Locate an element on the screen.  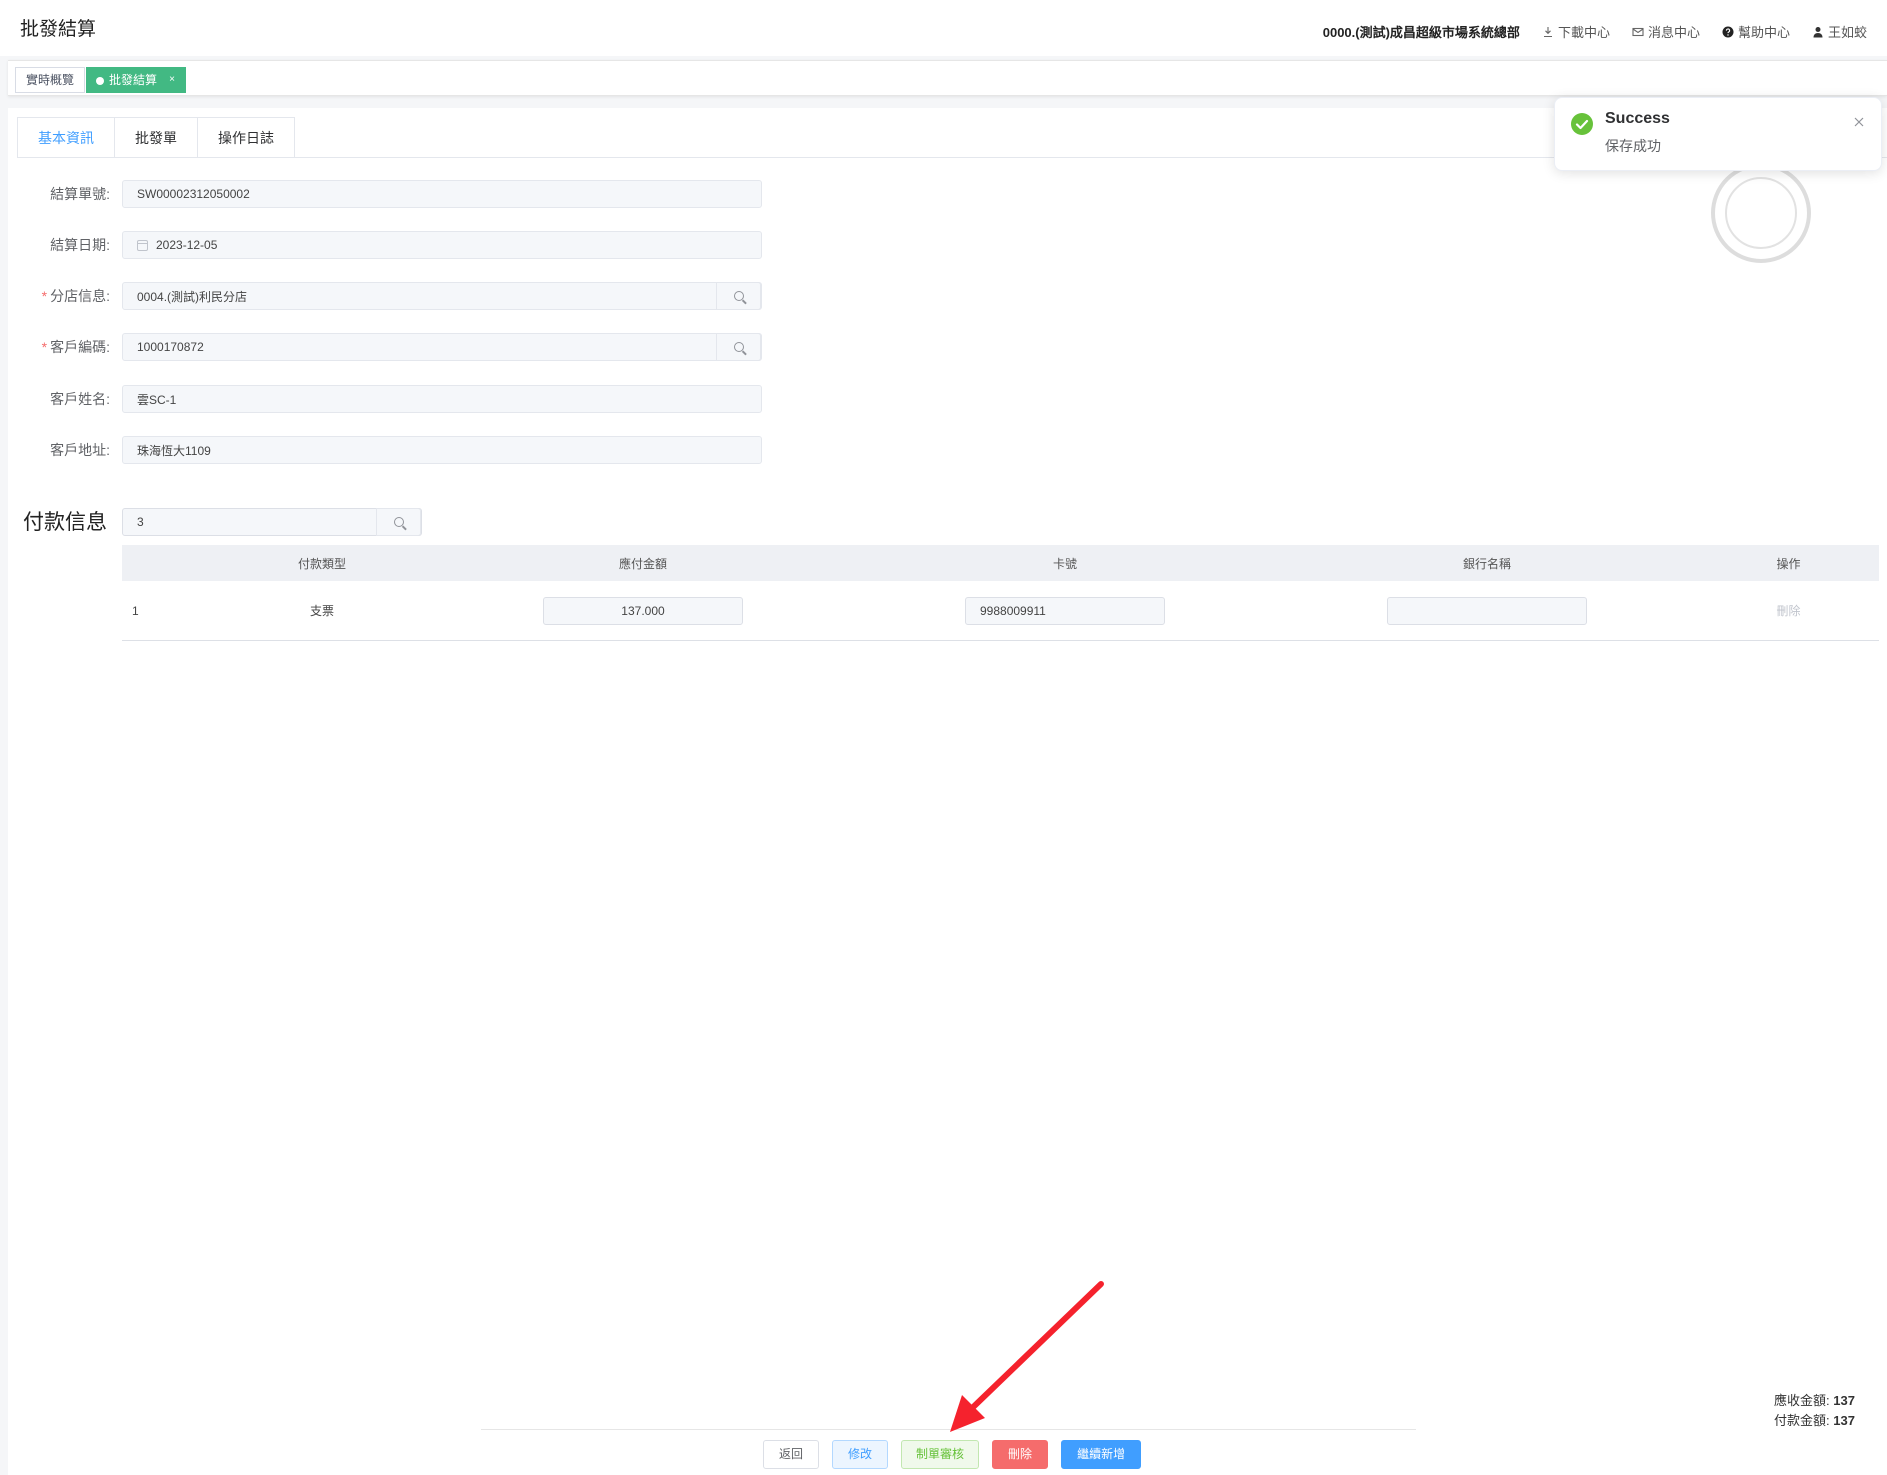
paid-label: 付款金額: is located at coordinates (1802, 1420).